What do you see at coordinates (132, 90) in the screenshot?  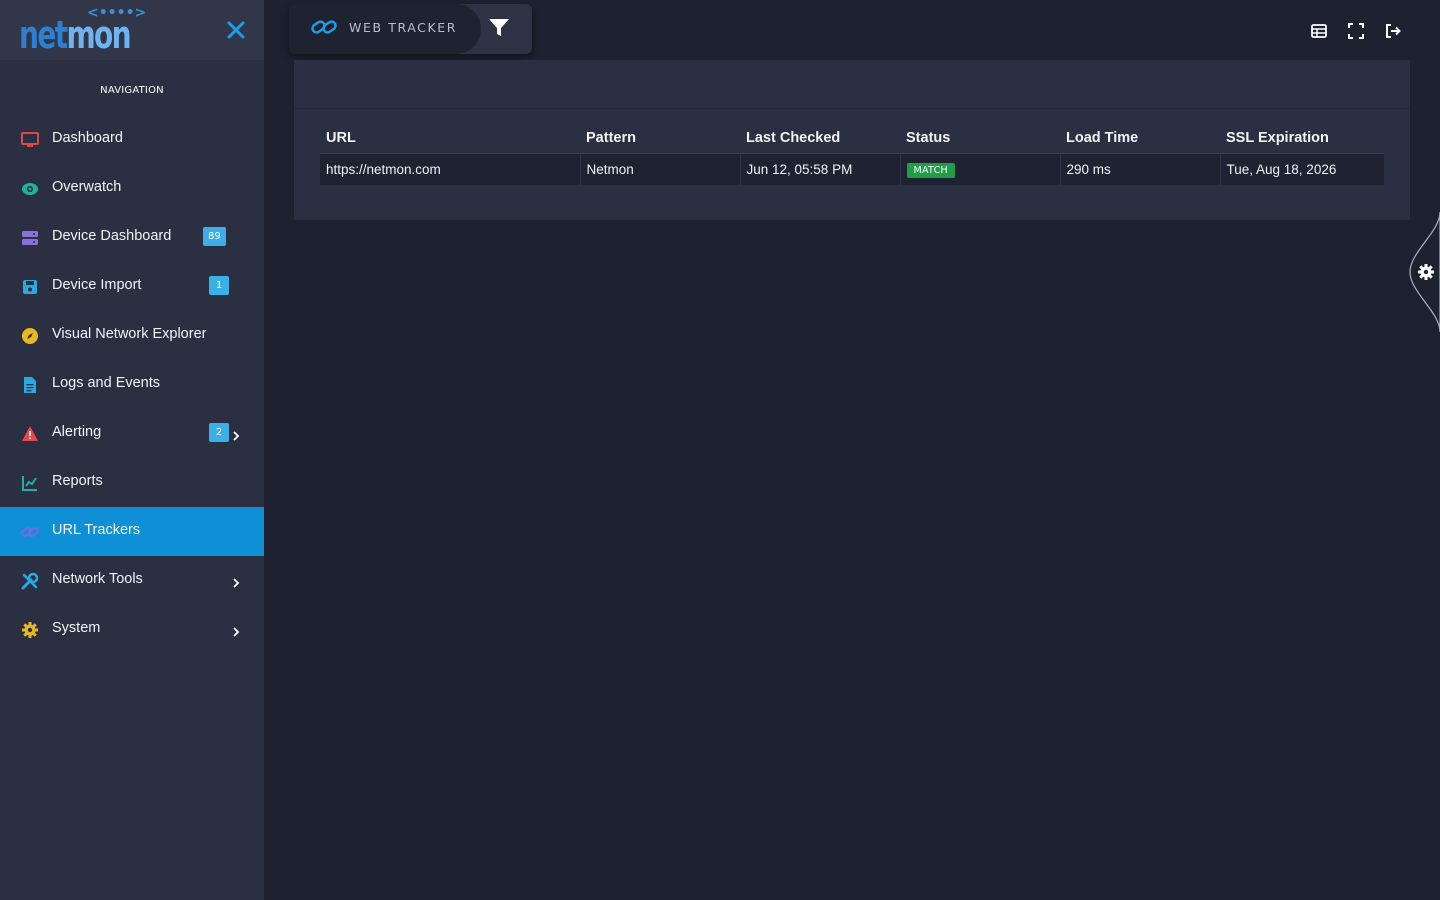 I see `navigation-title: NAVIGATION` at bounding box center [132, 90].